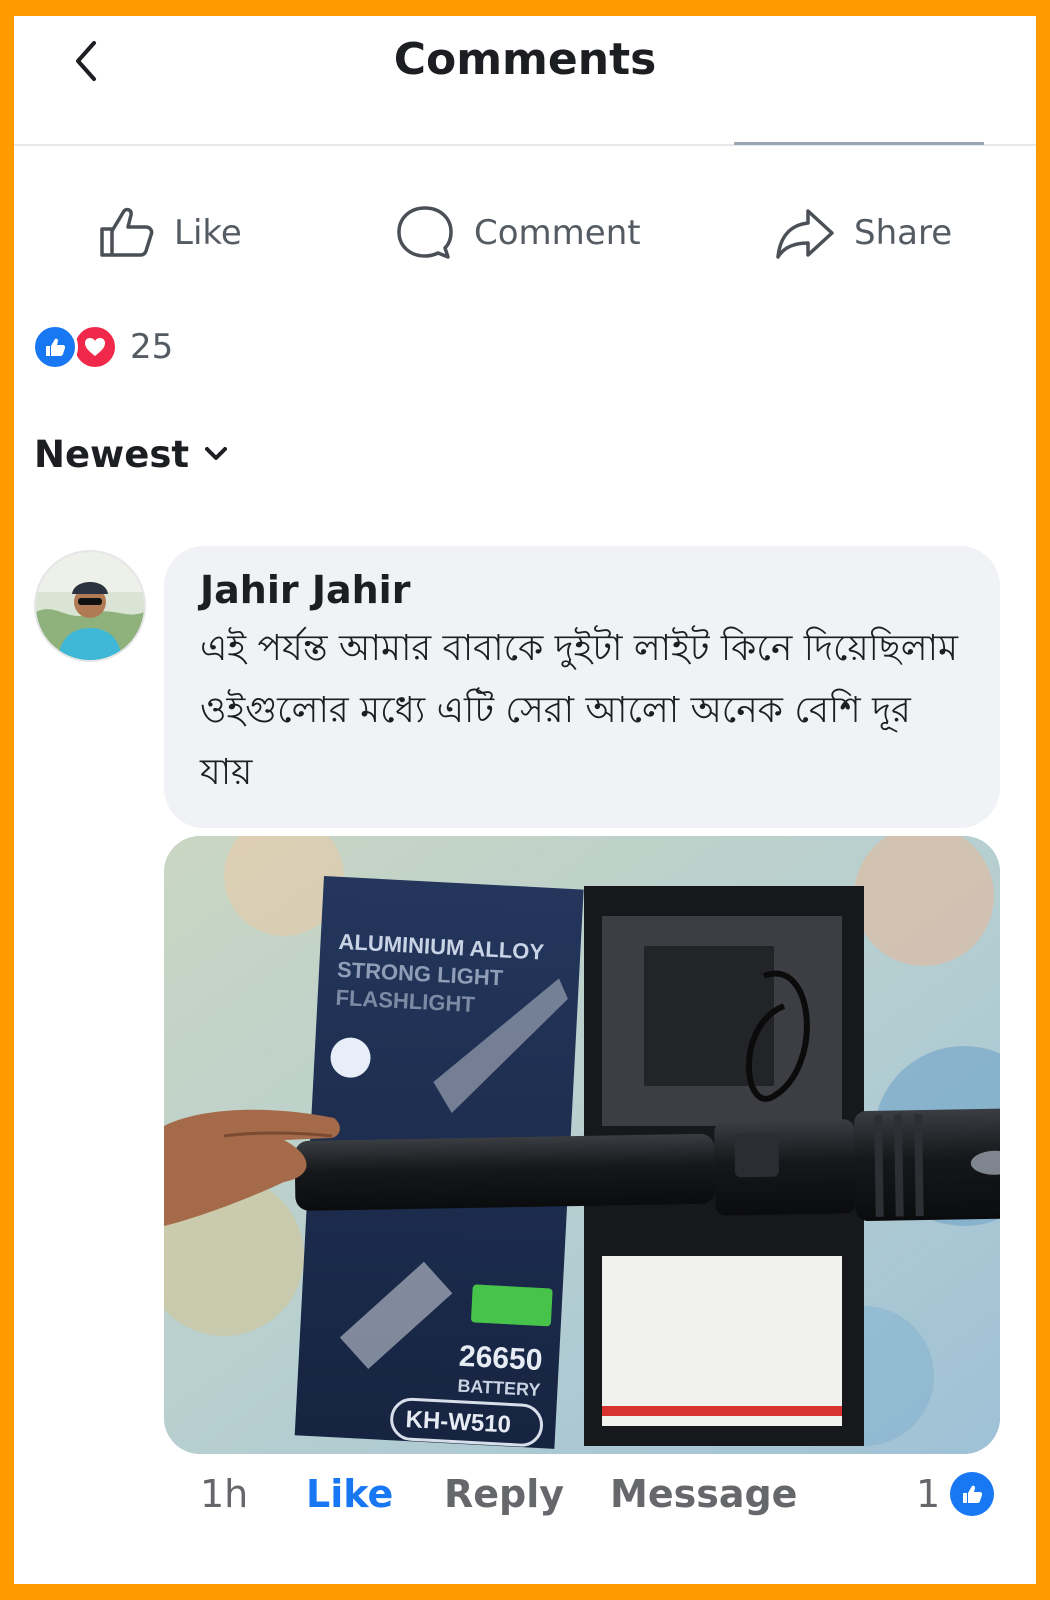  Describe the element at coordinates (95, 347) in the screenshot. I see `love-reaction-icon` at that location.